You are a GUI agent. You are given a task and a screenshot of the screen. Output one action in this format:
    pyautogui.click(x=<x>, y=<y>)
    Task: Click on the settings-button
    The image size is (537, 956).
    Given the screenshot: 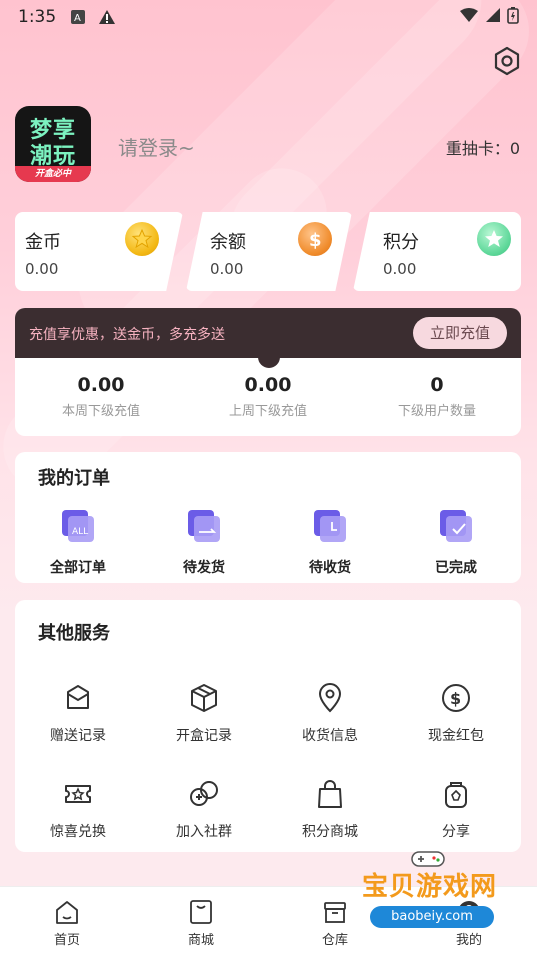 What is the action you would take?
    pyautogui.click(x=507, y=61)
    